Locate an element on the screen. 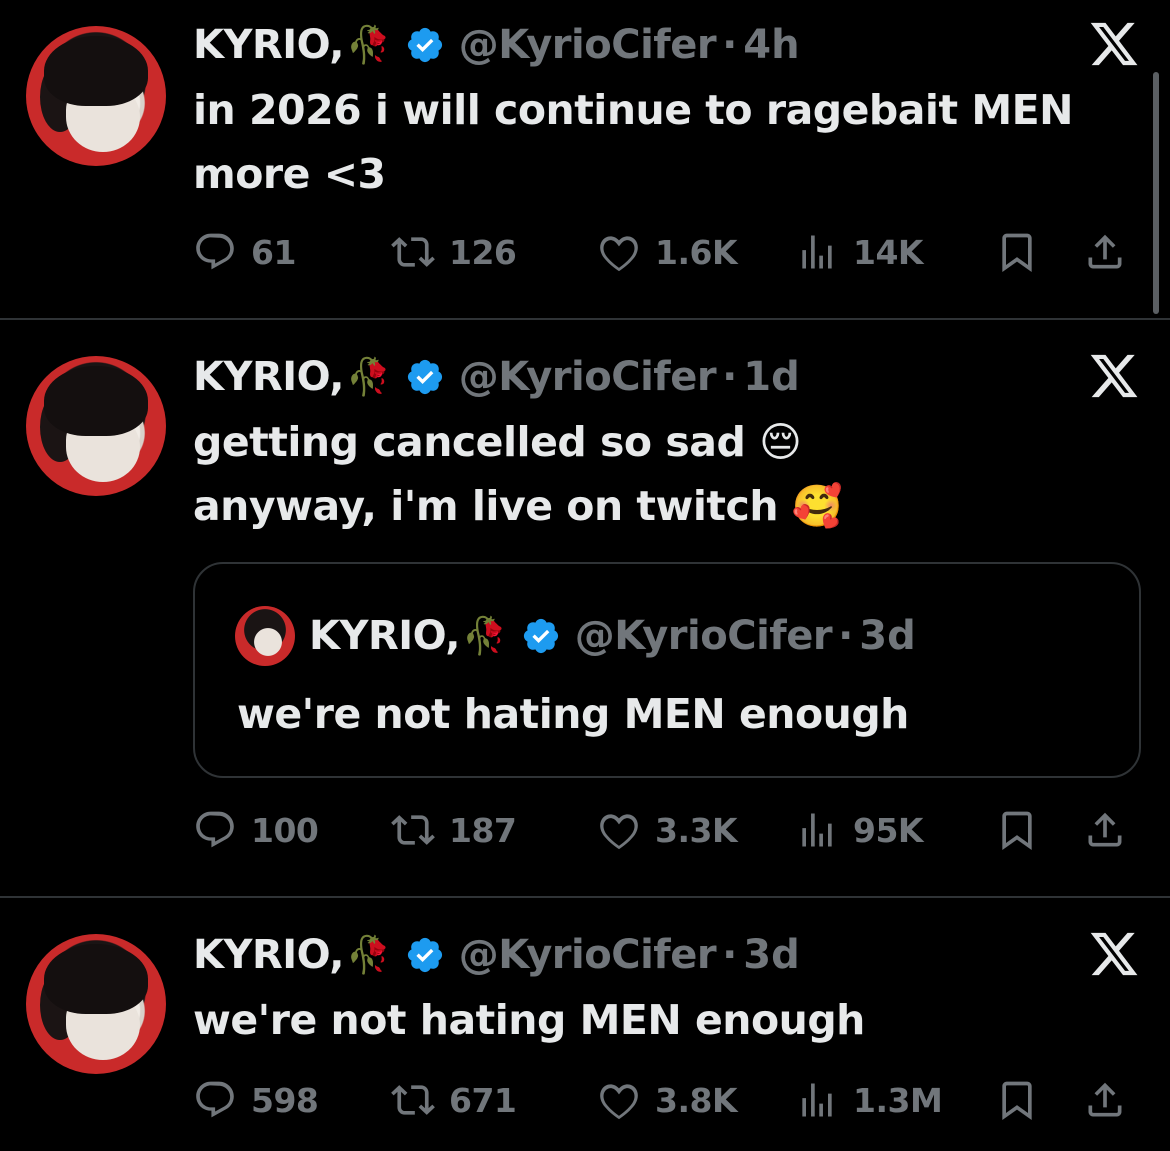  like-button: 3.8K is located at coordinates (667, 1100).